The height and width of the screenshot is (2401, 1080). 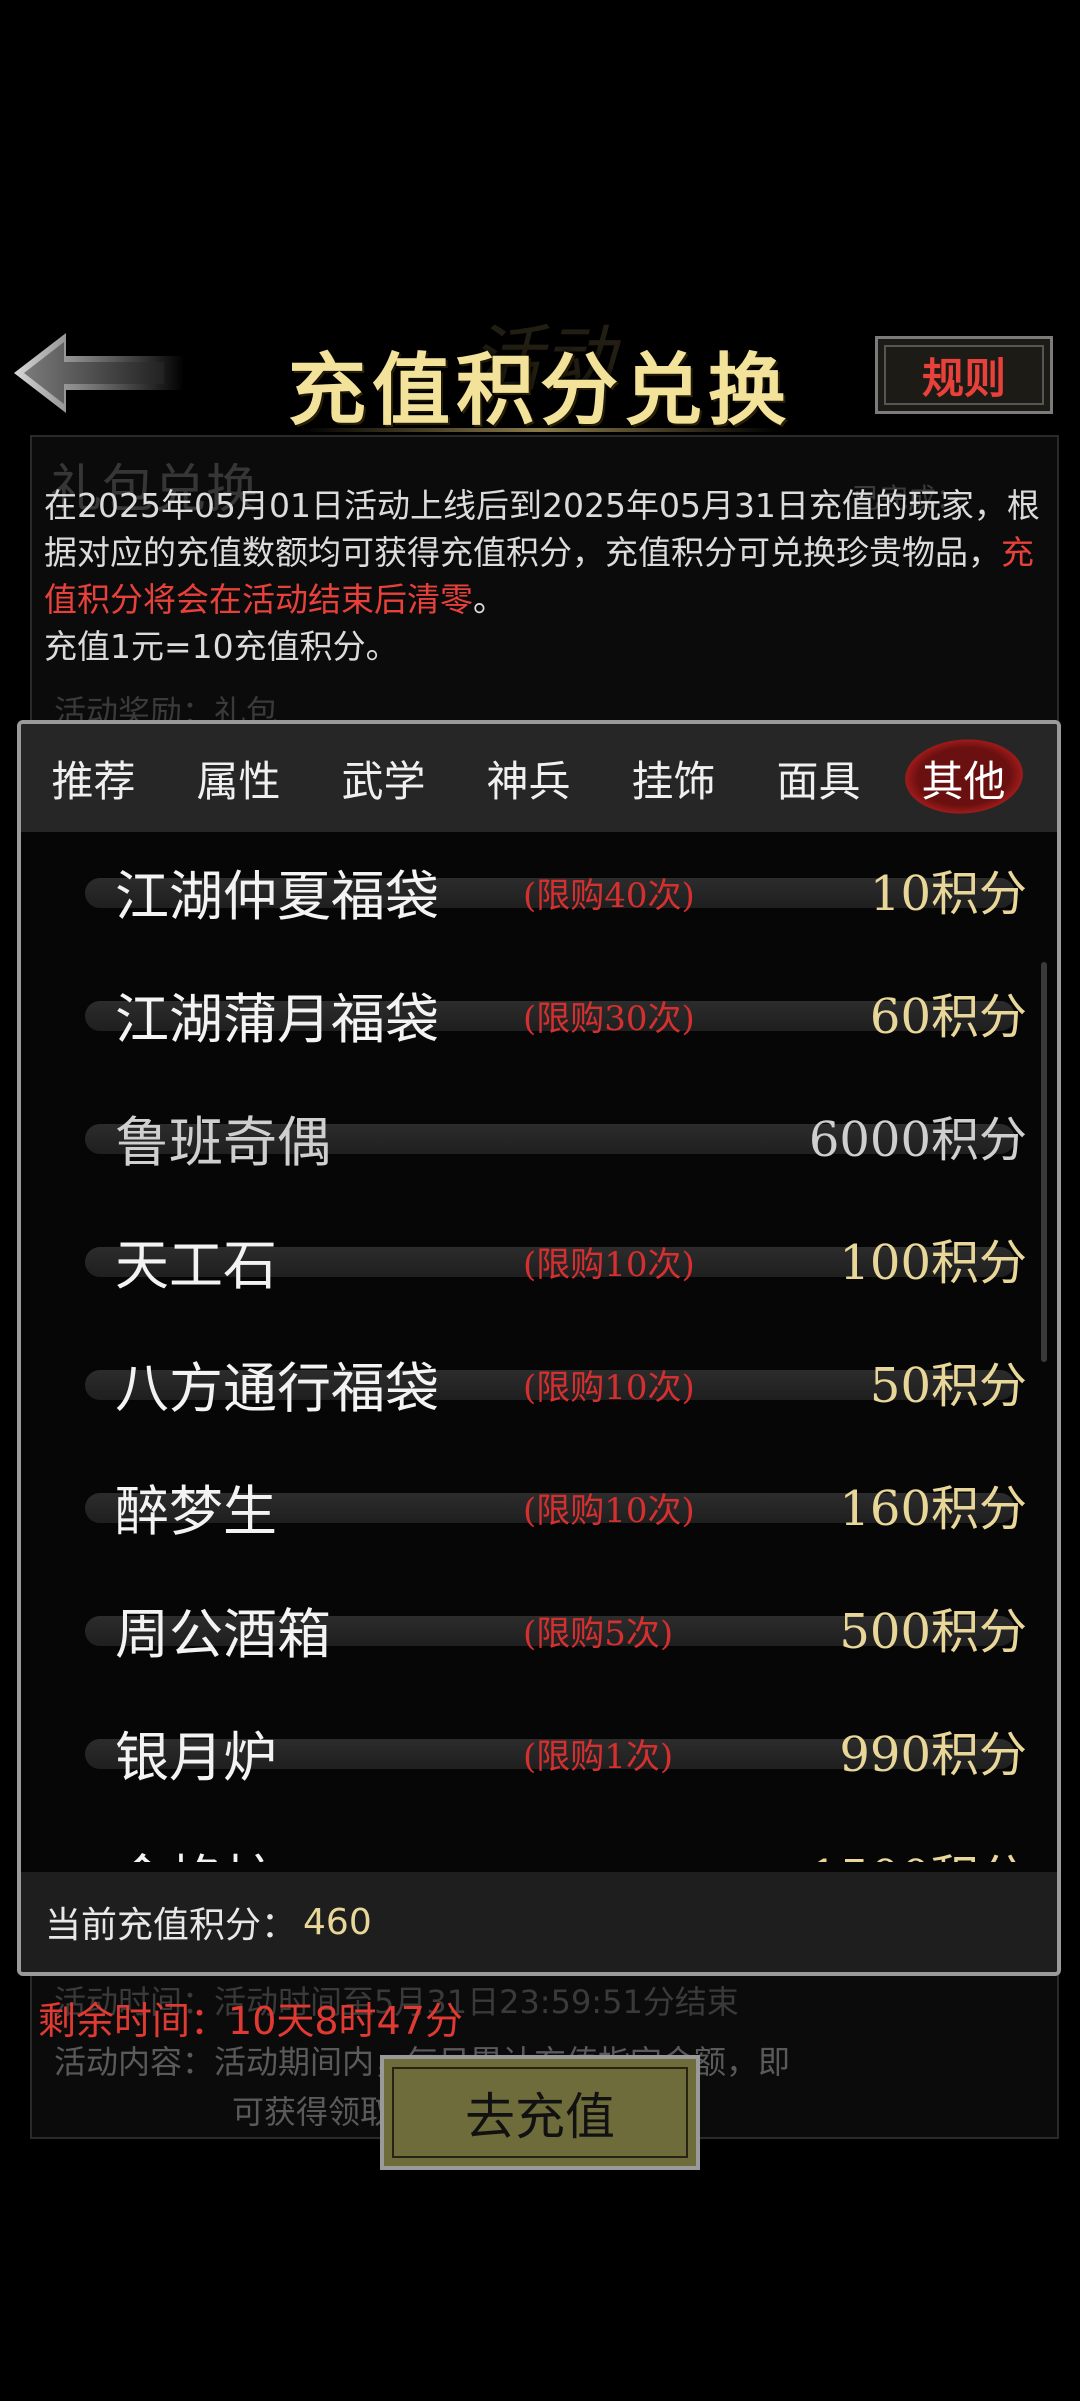 I want to click on item-price: 50积分, so click(x=948, y=1386).